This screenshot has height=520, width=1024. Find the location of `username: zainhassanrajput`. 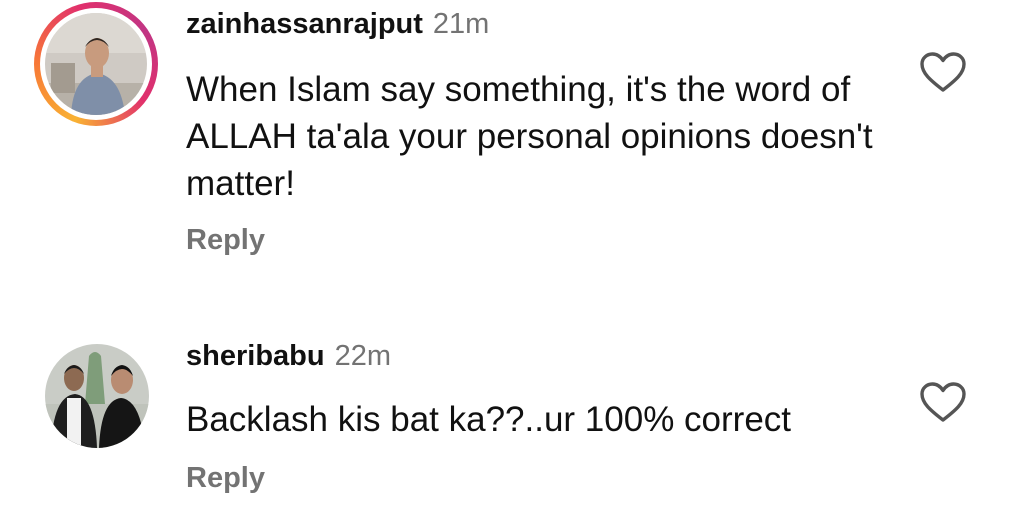

username: zainhassanrajput is located at coordinates (304, 24).